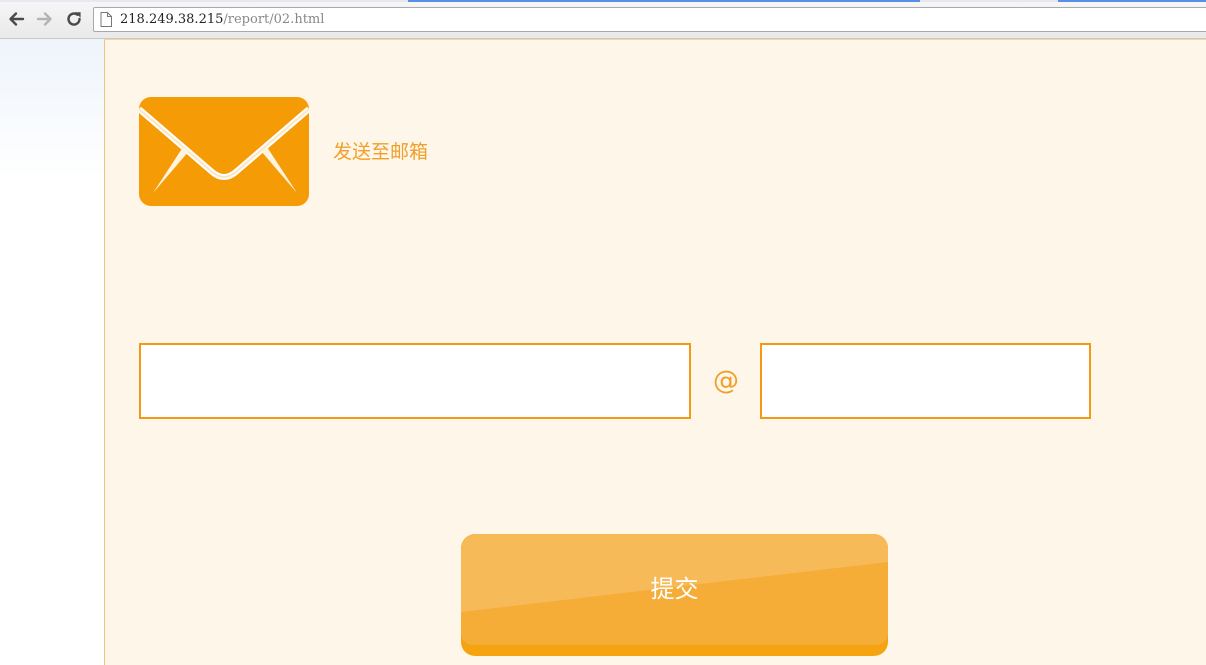  What do you see at coordinates (274, 19) in the screenshot?
I see `url-path: /report/02.html` at bounding box center [274, 19].